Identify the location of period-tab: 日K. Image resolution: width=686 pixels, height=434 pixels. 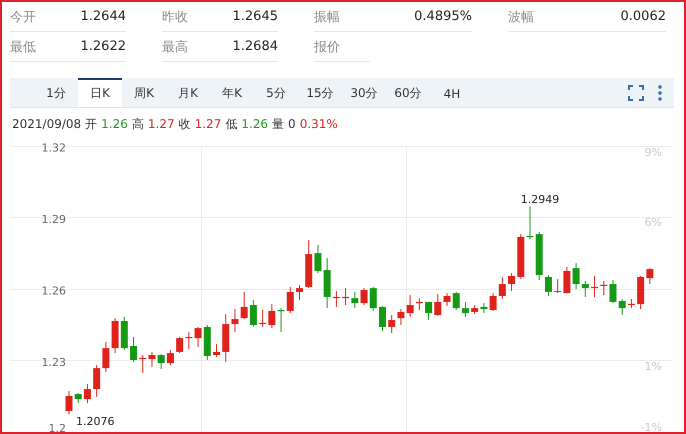
(100, 92).